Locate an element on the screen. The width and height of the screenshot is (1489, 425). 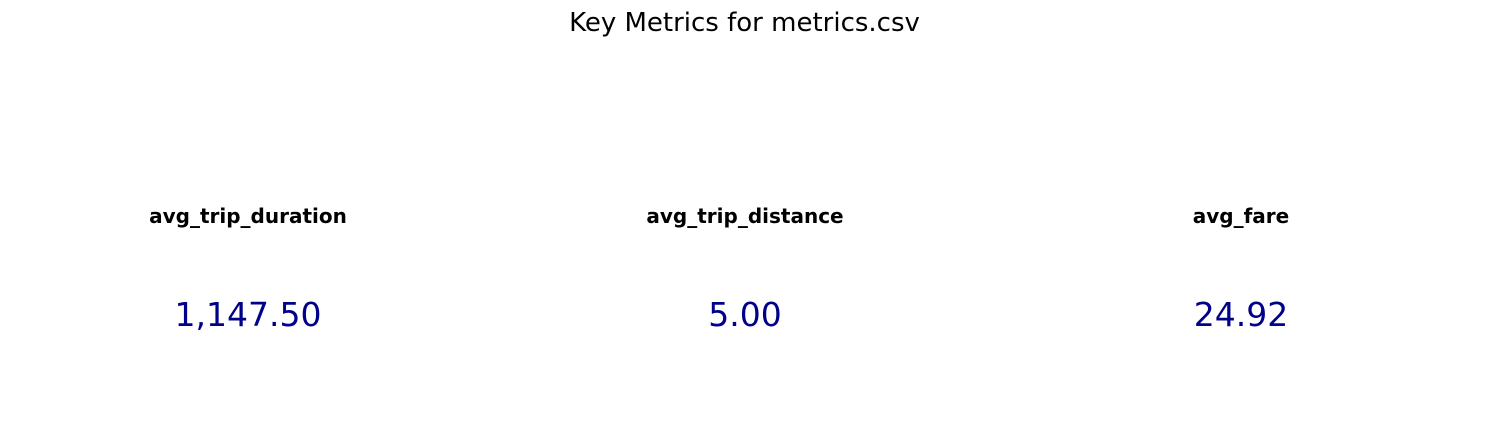
metric-value: 1,147.50 is located at coordinates (248, 314).